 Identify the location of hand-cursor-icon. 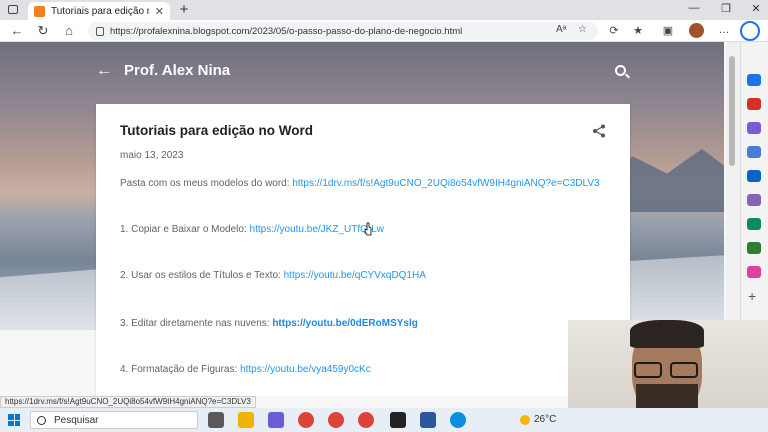
(368, 229).